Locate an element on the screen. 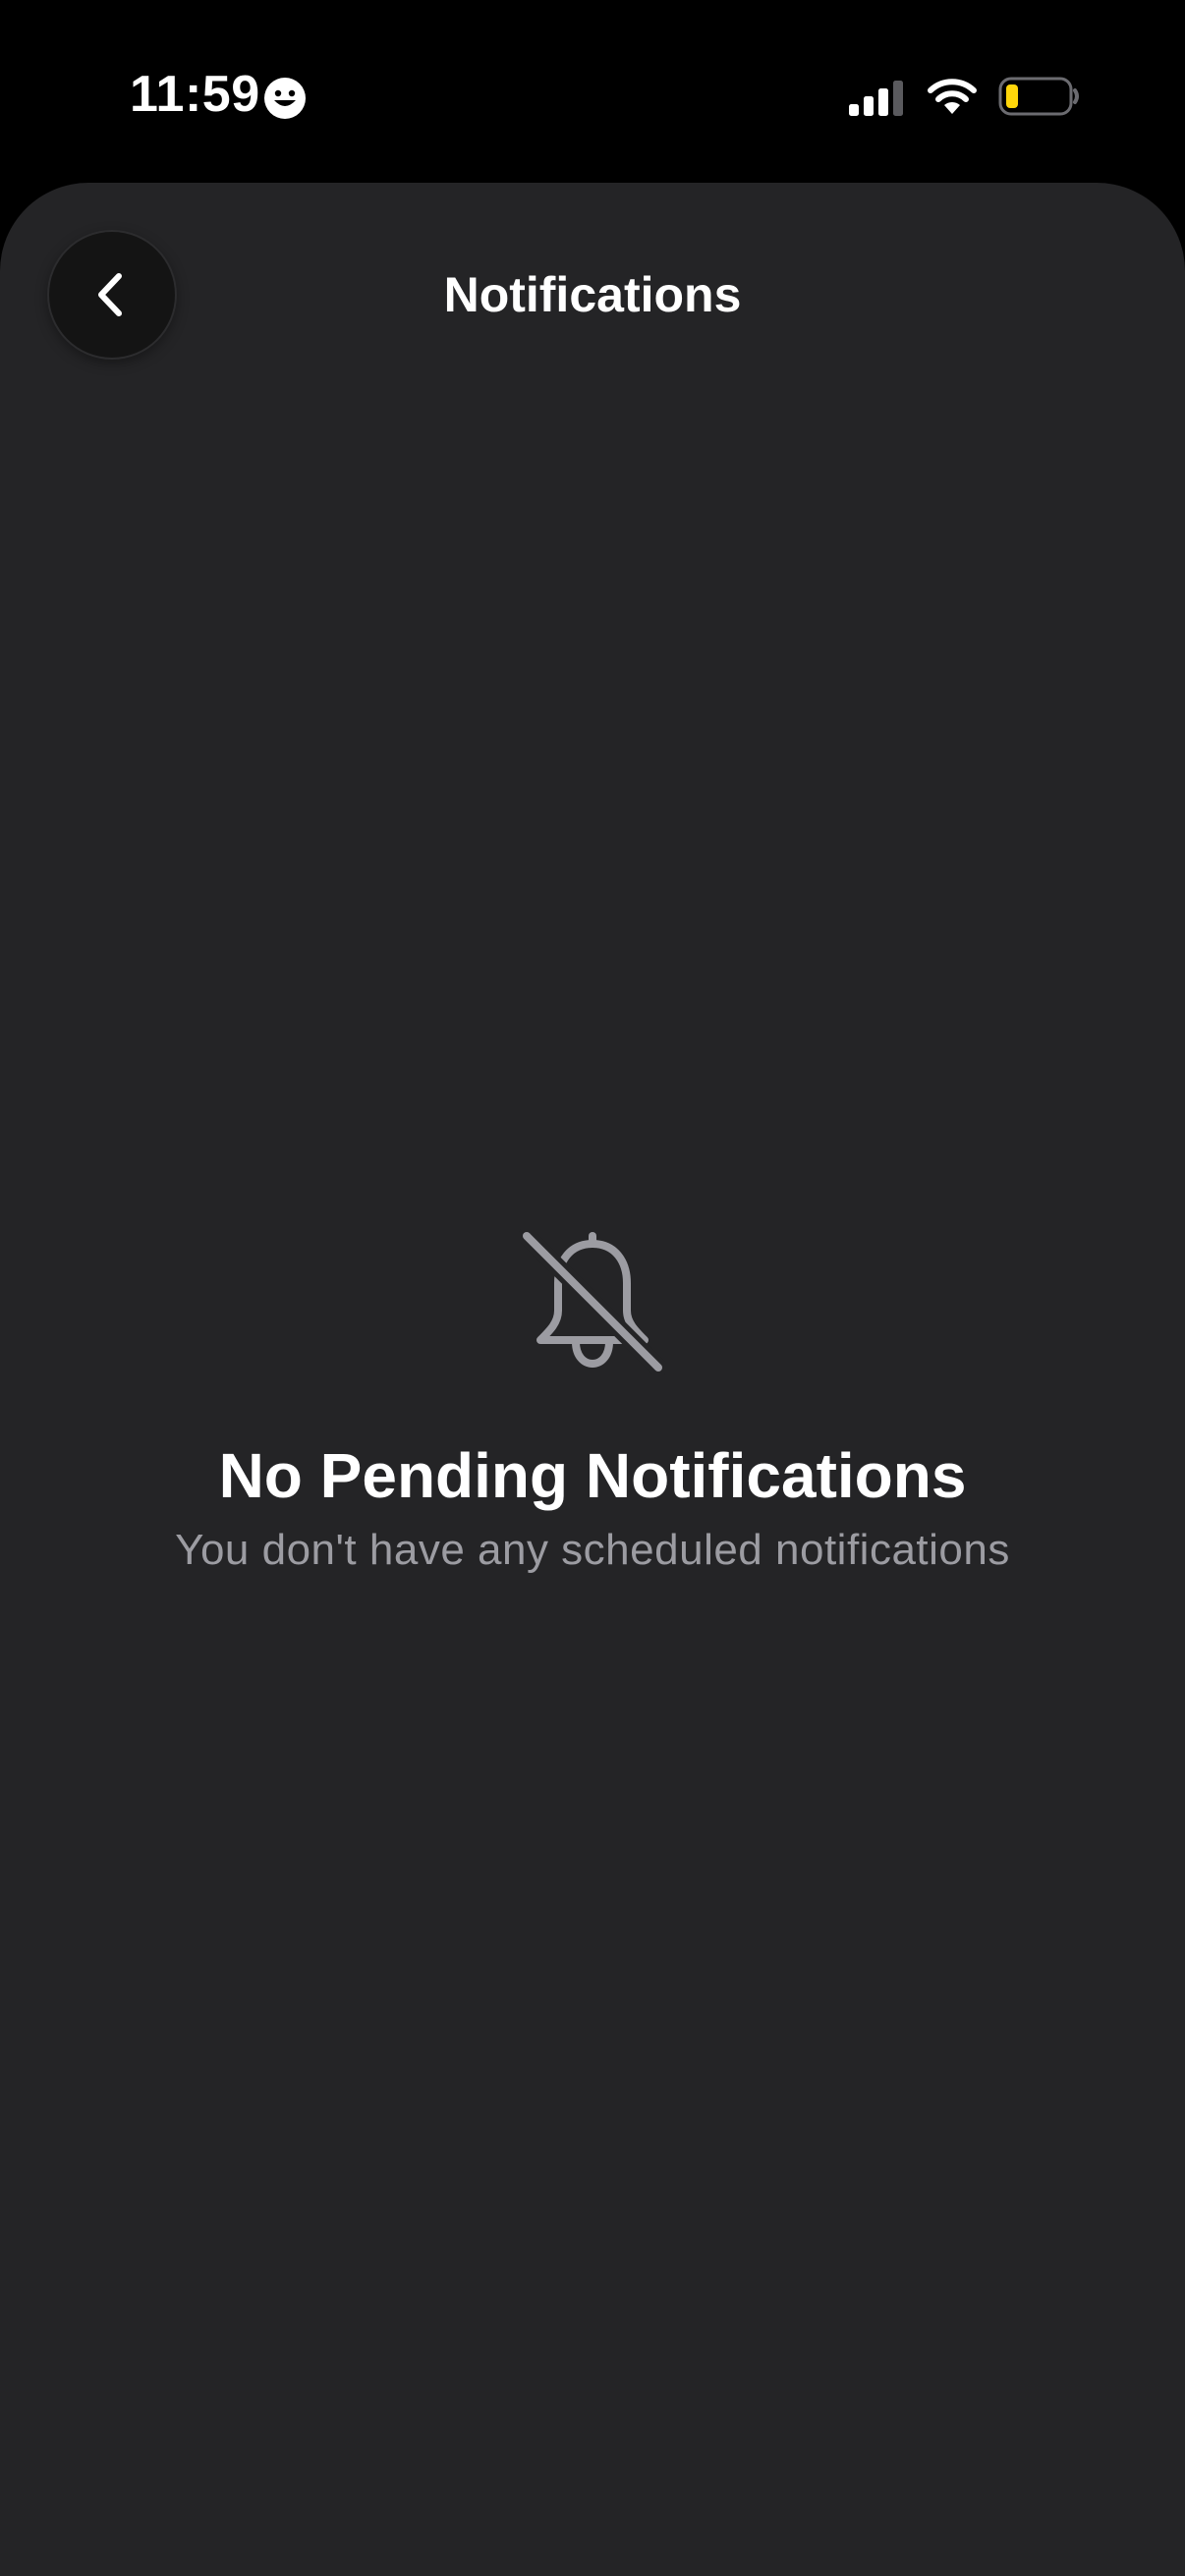 The height and width of the screenshot is (2576, 1185). bell-slash-icon is located at coordinates (592, 1301).